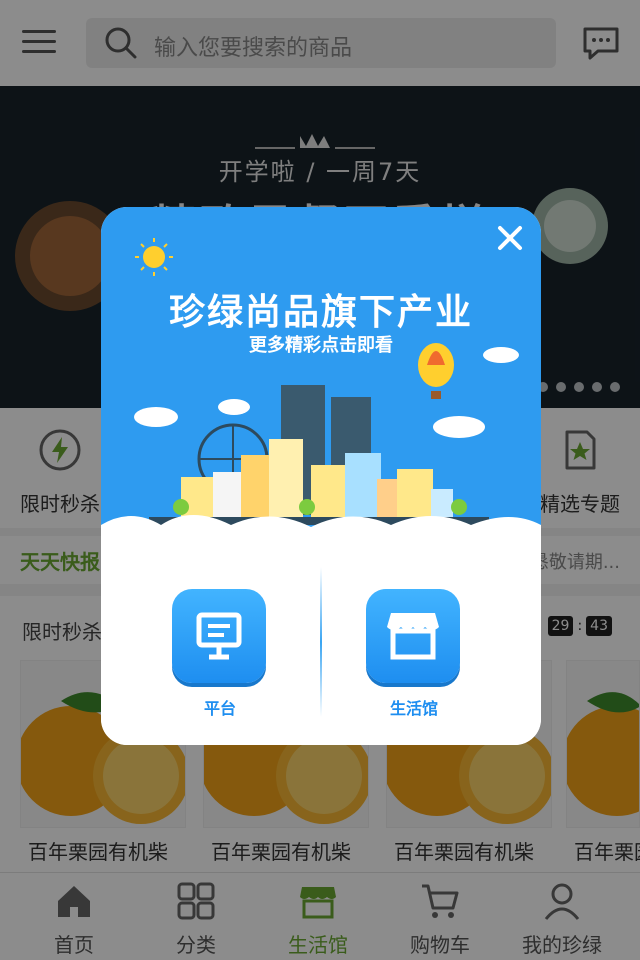 This screenshot has height=960, width=640. Describe the element at coordinates (510, 238) in the screenshot. I see `close-icon` at that location.